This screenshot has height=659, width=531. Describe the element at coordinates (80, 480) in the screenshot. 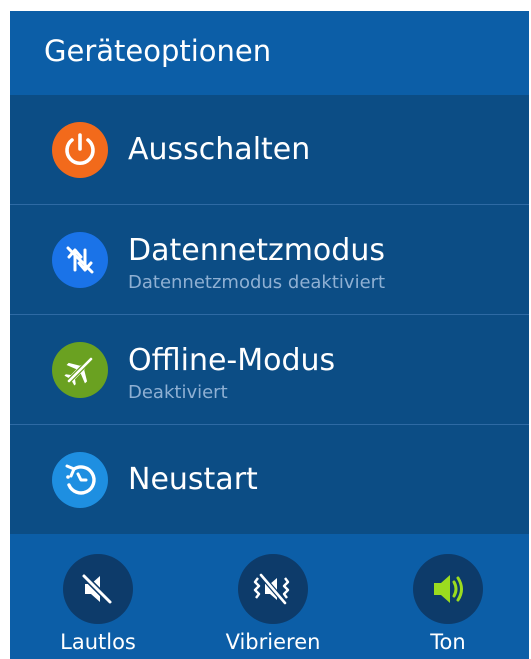

I see `restart-icon` at that location.